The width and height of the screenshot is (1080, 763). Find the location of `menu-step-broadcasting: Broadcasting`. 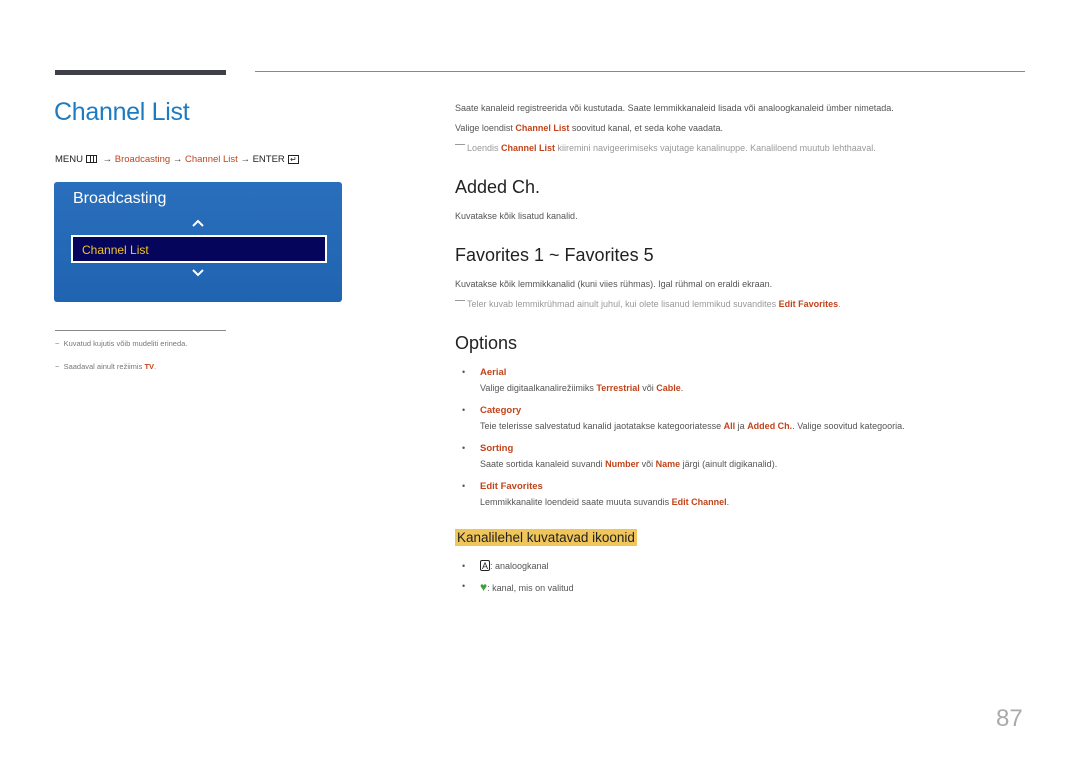

menu-step-broadcasting: Broadcasting is located at coordinates (142, 159).